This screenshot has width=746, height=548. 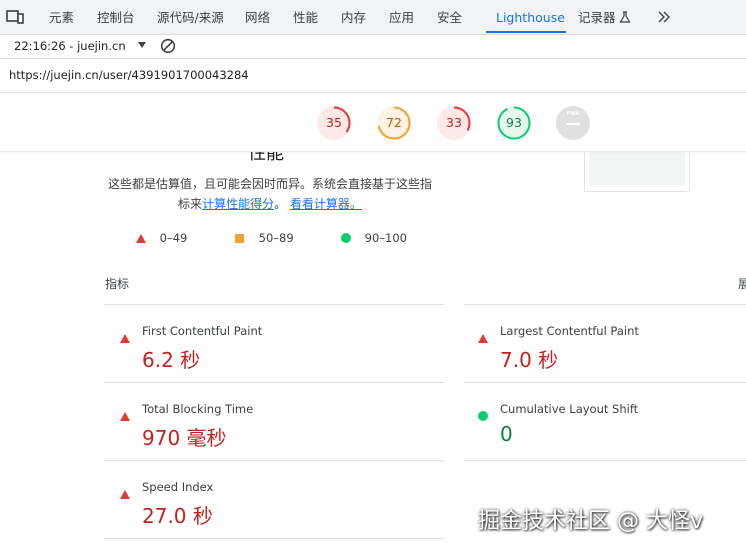 What do you see at coordinates (637, 168) in the screenshot?
I see `thumbnail-image` at bounding box center [637, 168].